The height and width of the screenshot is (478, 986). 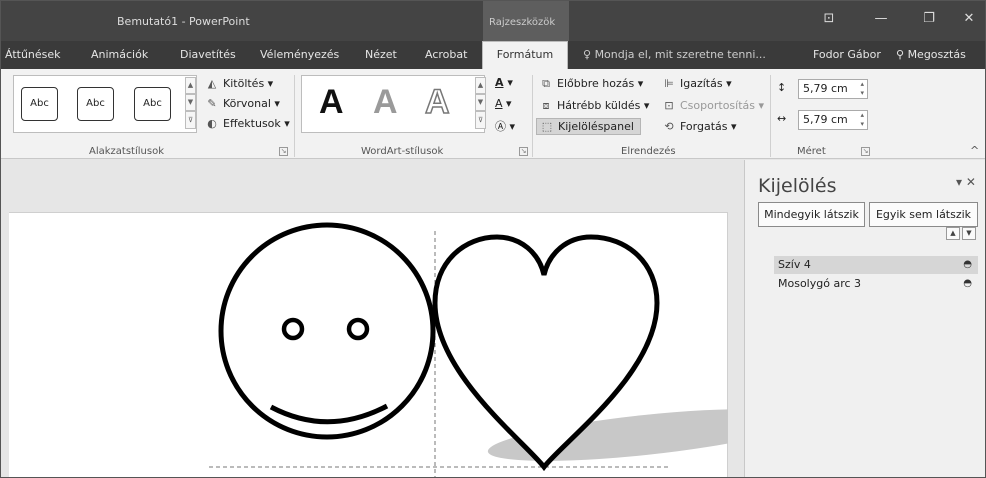 What do you see at coordinates (833, 120) in the screenshot?
I see `shape-width-input: 5,79 cm ▴ ▾` at bounding box center [833, 120].